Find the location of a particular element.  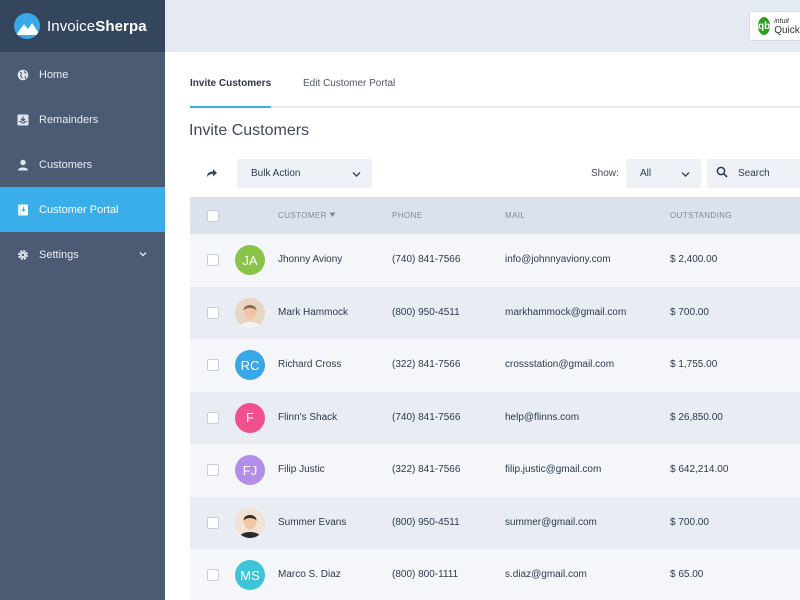

customer-mail: summer@gmail.com is located at coordinates (551, 522).